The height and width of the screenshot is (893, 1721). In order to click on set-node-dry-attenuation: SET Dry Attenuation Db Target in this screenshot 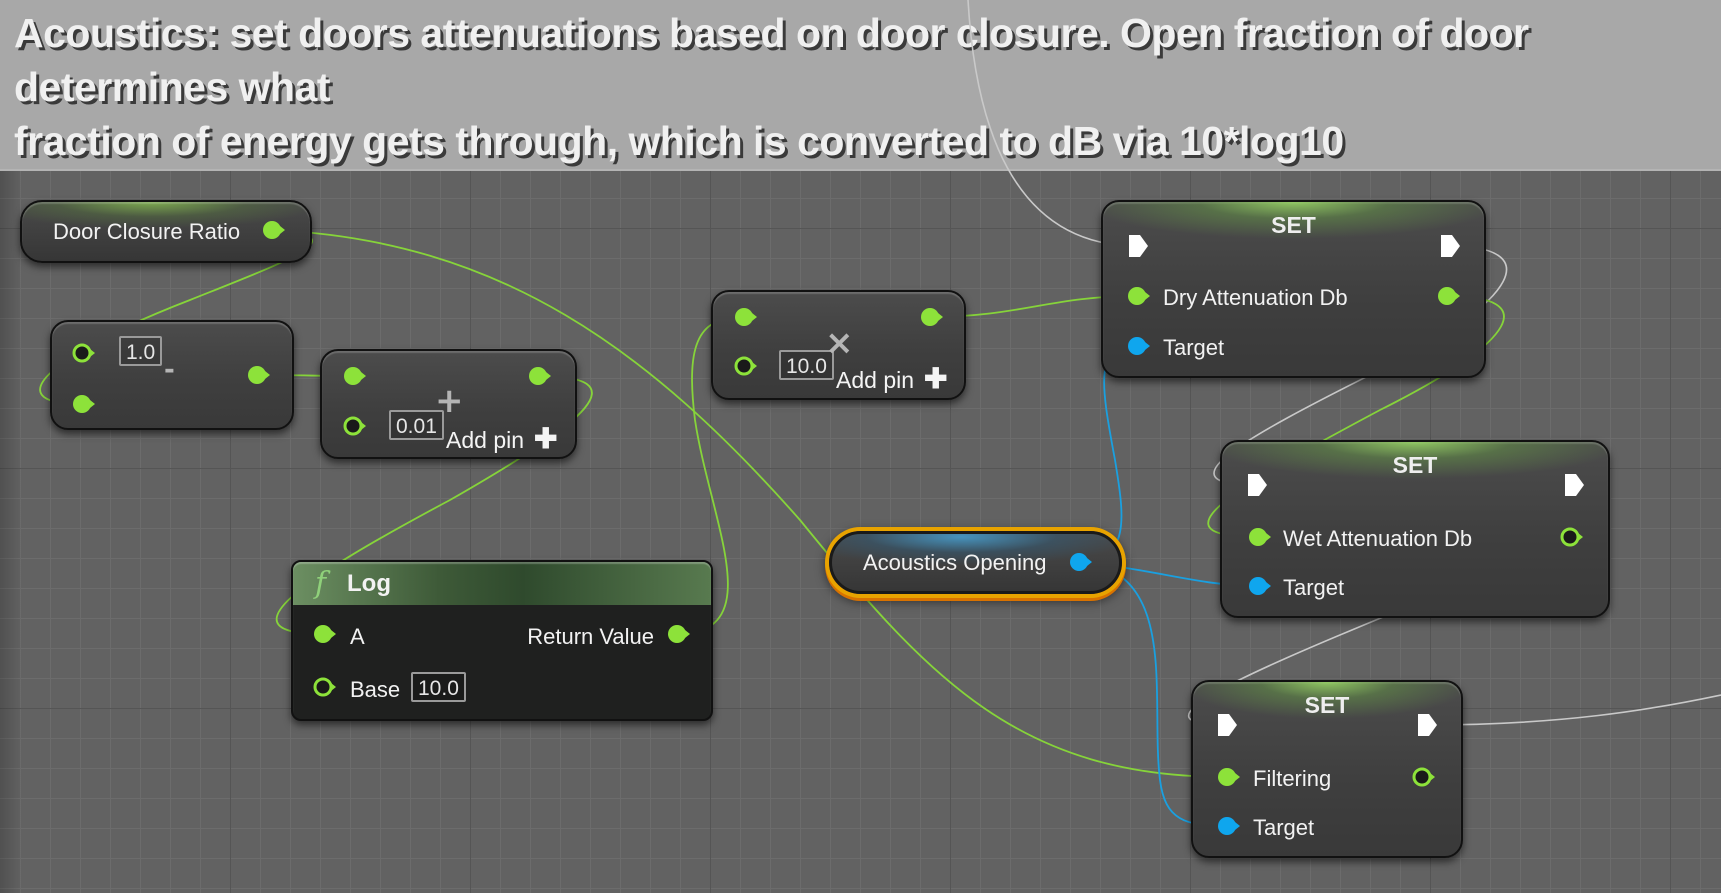, I will do `click(1293, 289)`.